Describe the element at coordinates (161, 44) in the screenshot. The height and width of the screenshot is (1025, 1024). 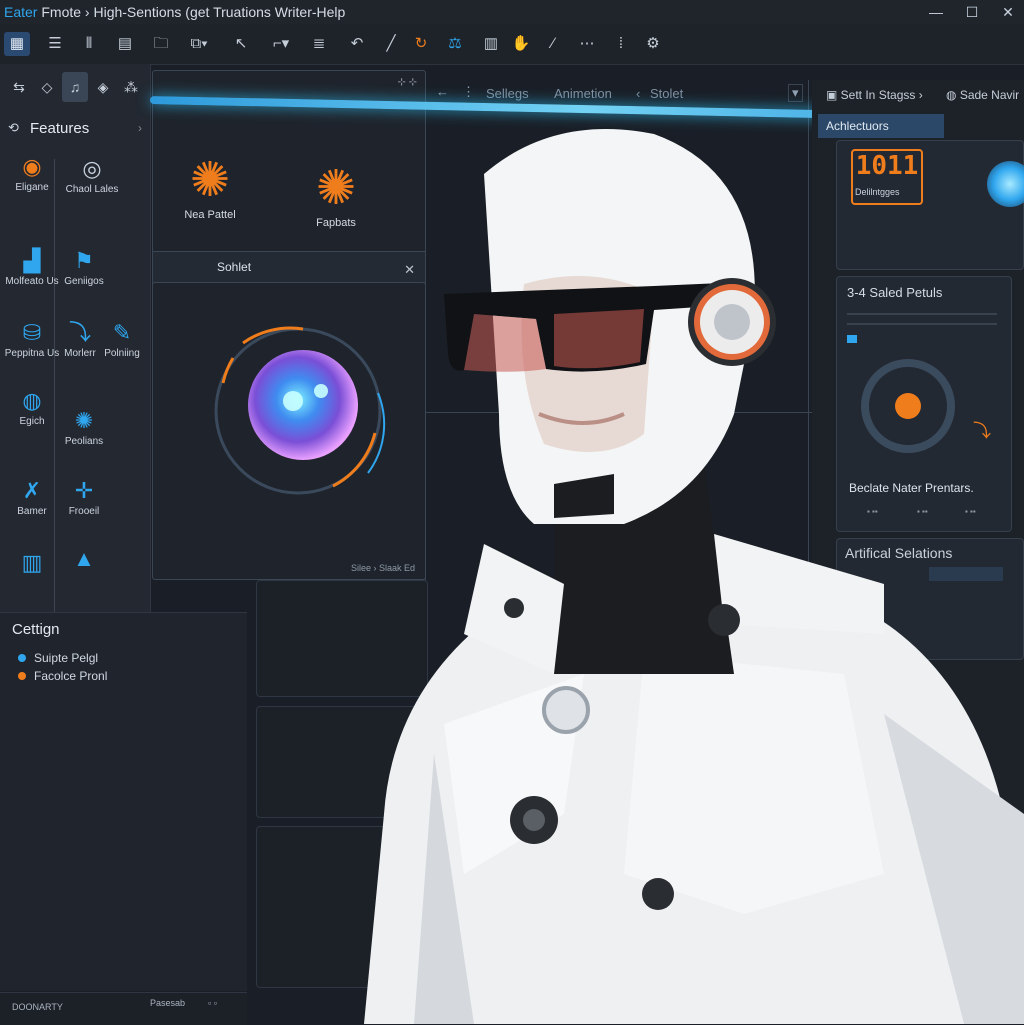
I see `folder-icon: 🗀` at that location.